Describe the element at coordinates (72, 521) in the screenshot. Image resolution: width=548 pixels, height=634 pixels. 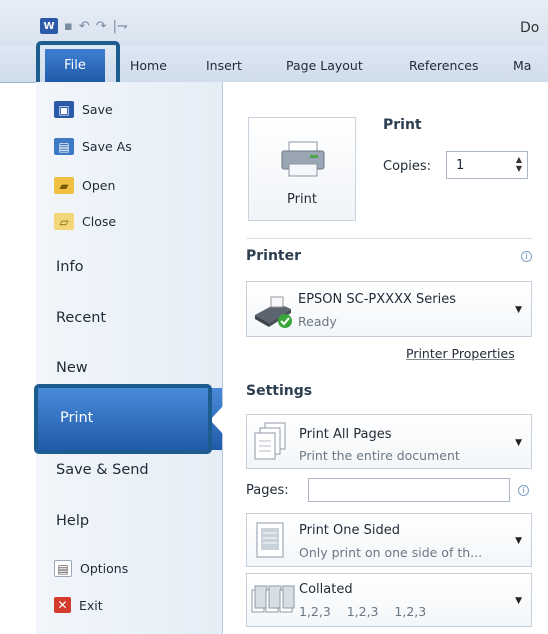
I see `nav-help: Help` at that location.